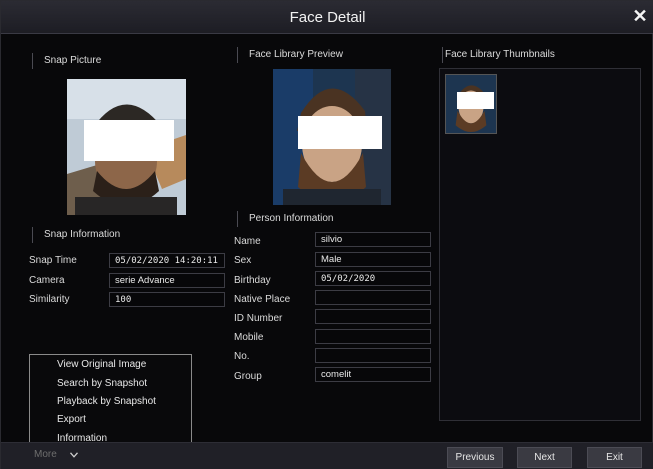 This screenshot has height=469, width=653. Describe the element at coordinates (373, 316) in the screenshot. I see `id-number-field` at that location.